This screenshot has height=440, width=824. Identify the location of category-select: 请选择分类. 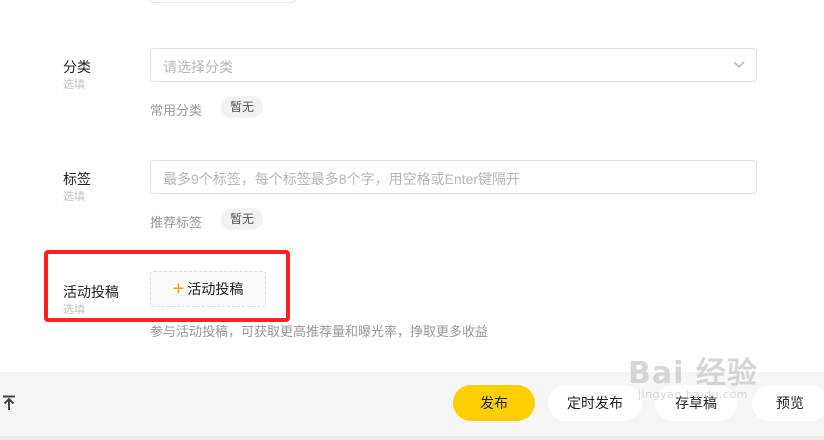
(453, 65).